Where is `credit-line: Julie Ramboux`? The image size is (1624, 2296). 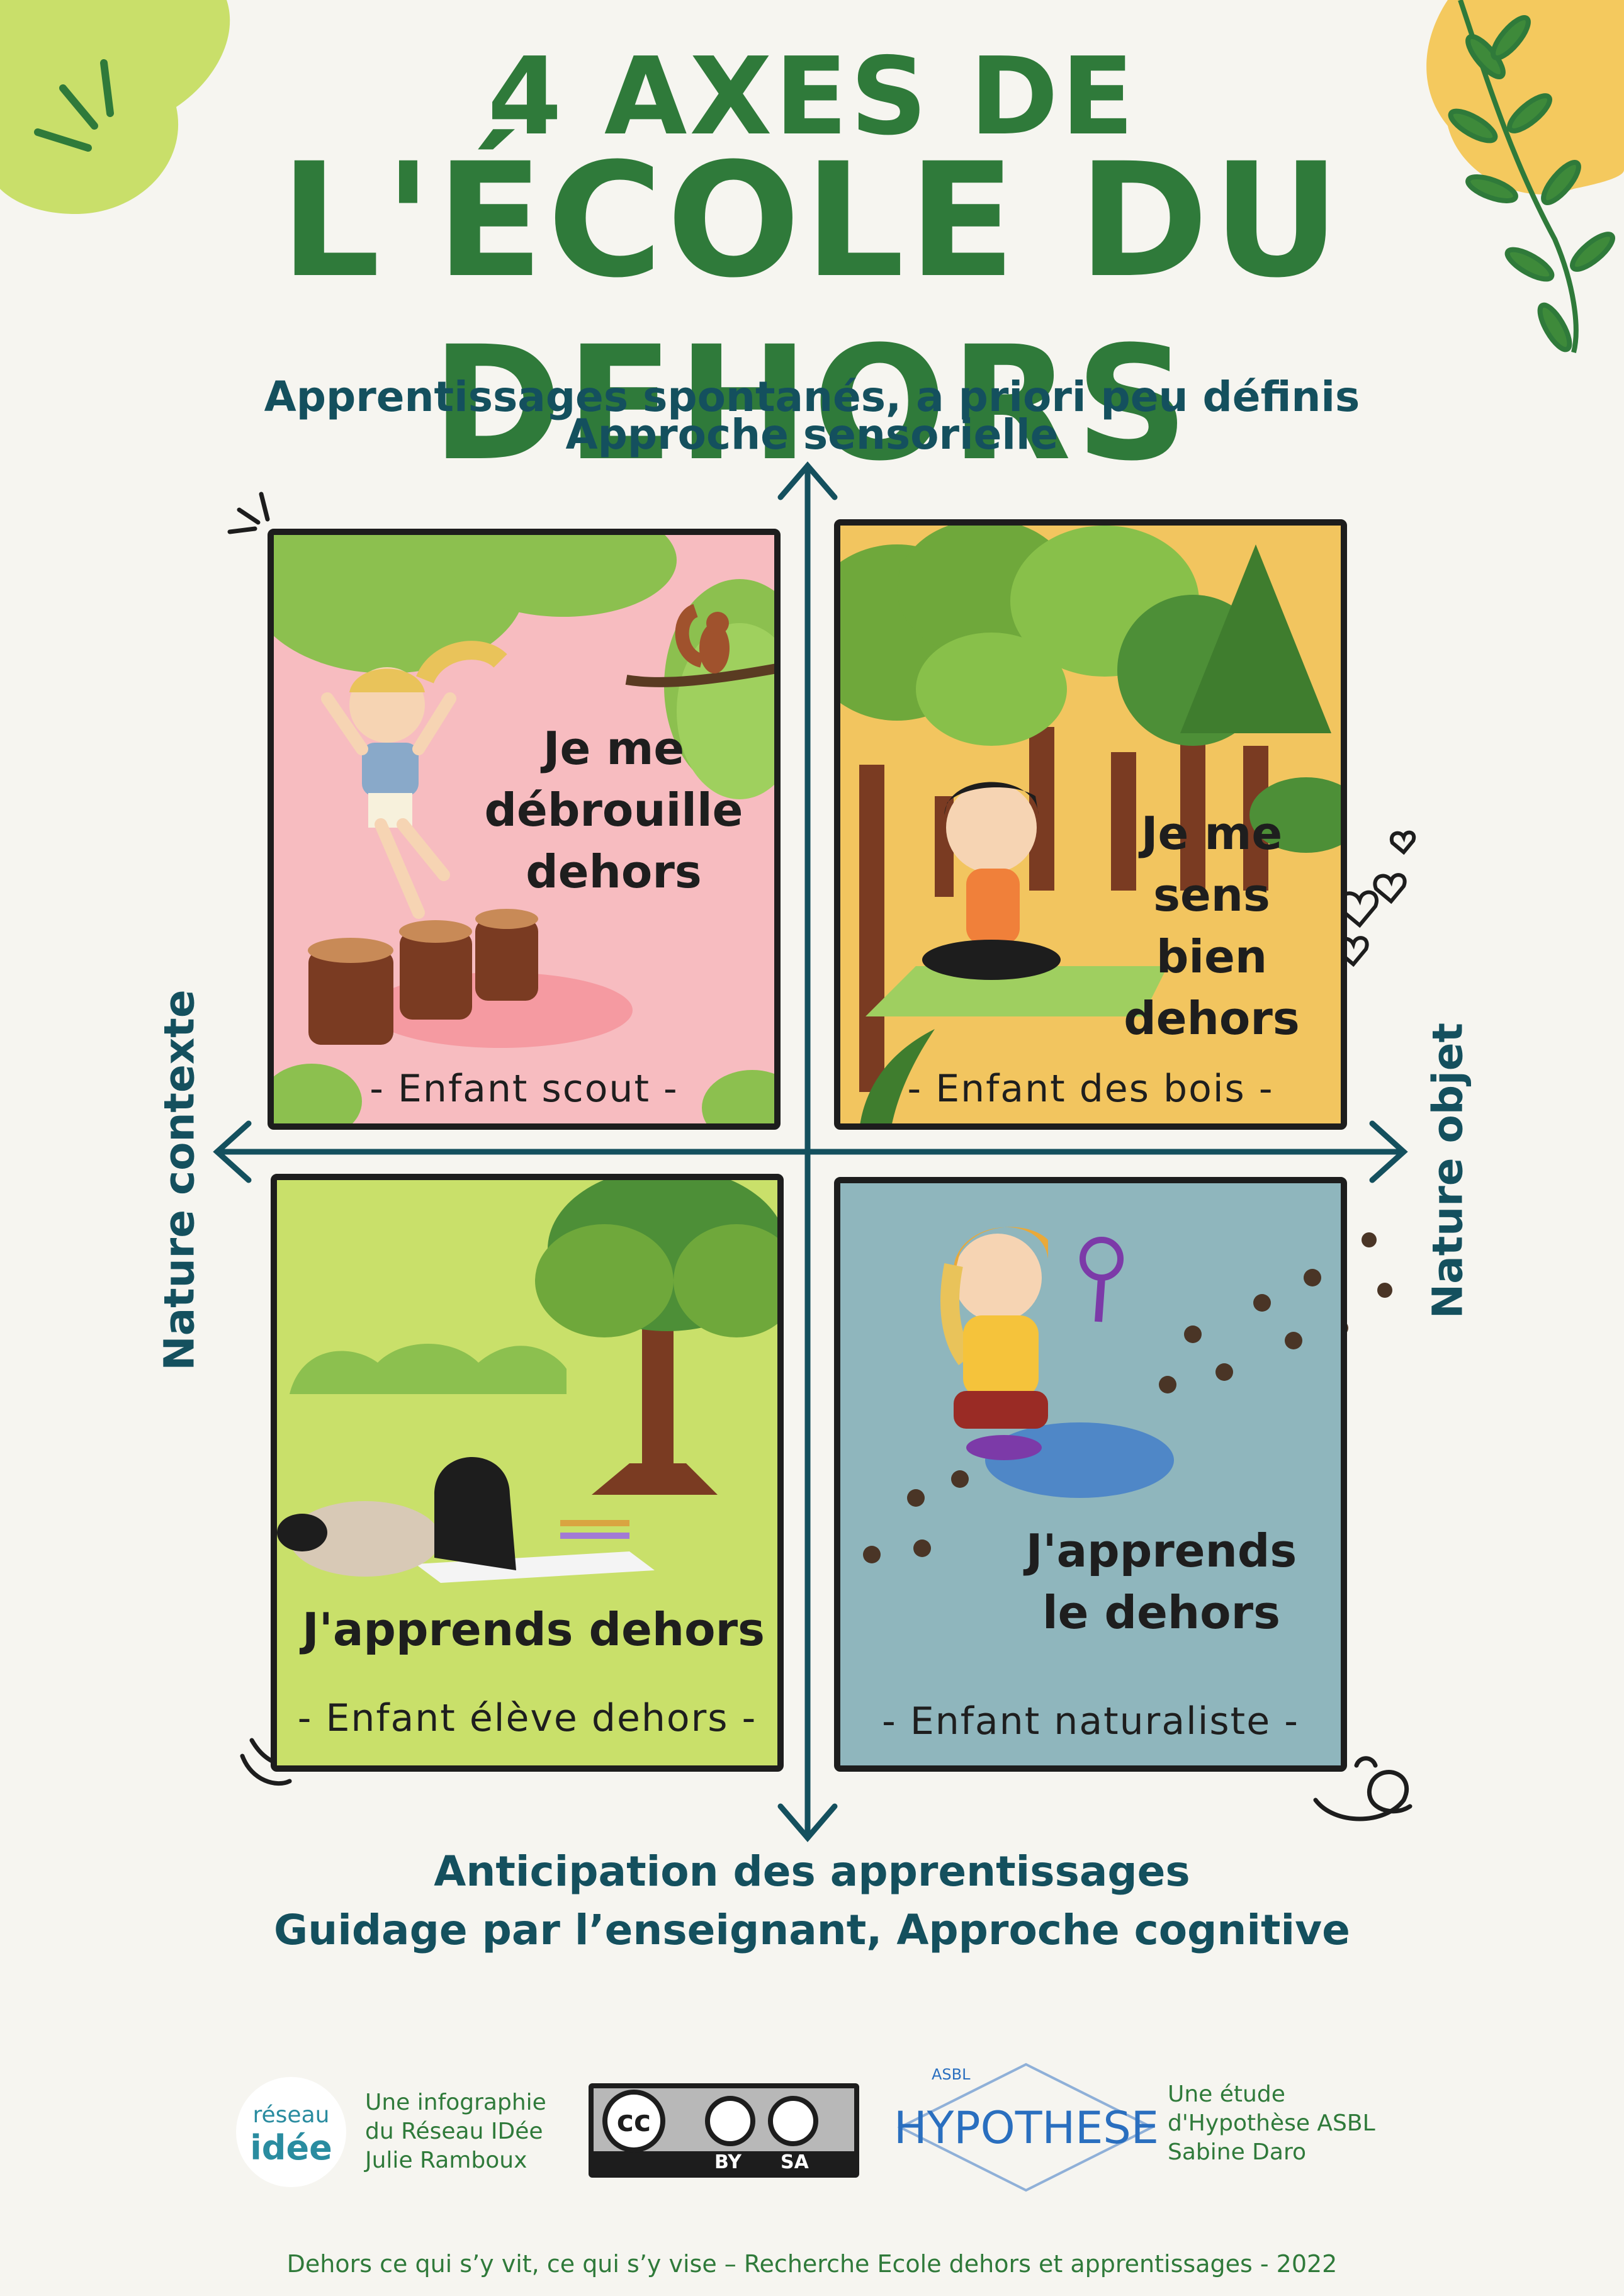 credit-line: Julie Ramboux is located at coordinates (446, 2160).